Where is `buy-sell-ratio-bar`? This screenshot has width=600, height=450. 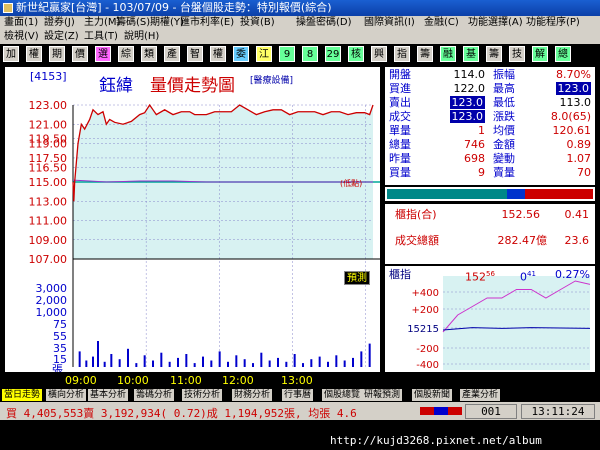
buy-sell-ratio-bar is located at coordinates (490, 194).